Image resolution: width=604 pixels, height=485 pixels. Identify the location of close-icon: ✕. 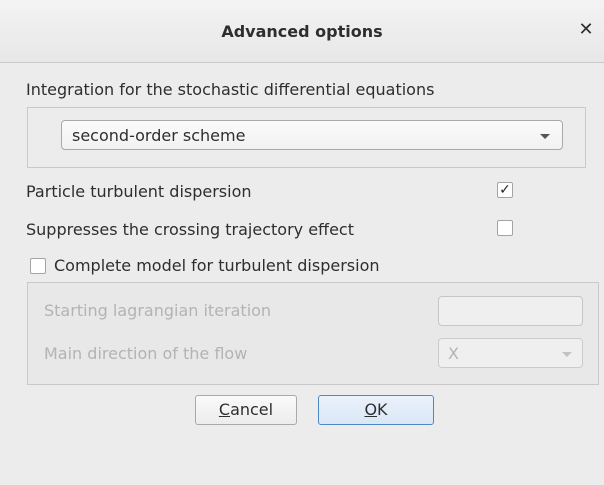
(586, 30).